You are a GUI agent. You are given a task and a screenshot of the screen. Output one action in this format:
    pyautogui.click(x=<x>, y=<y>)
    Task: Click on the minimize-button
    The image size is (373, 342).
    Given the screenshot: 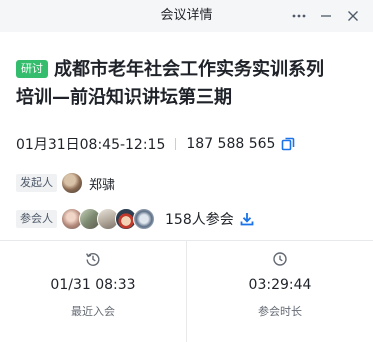 What is the action you would take?
    pyautogui.click(x=326, y=16)
    